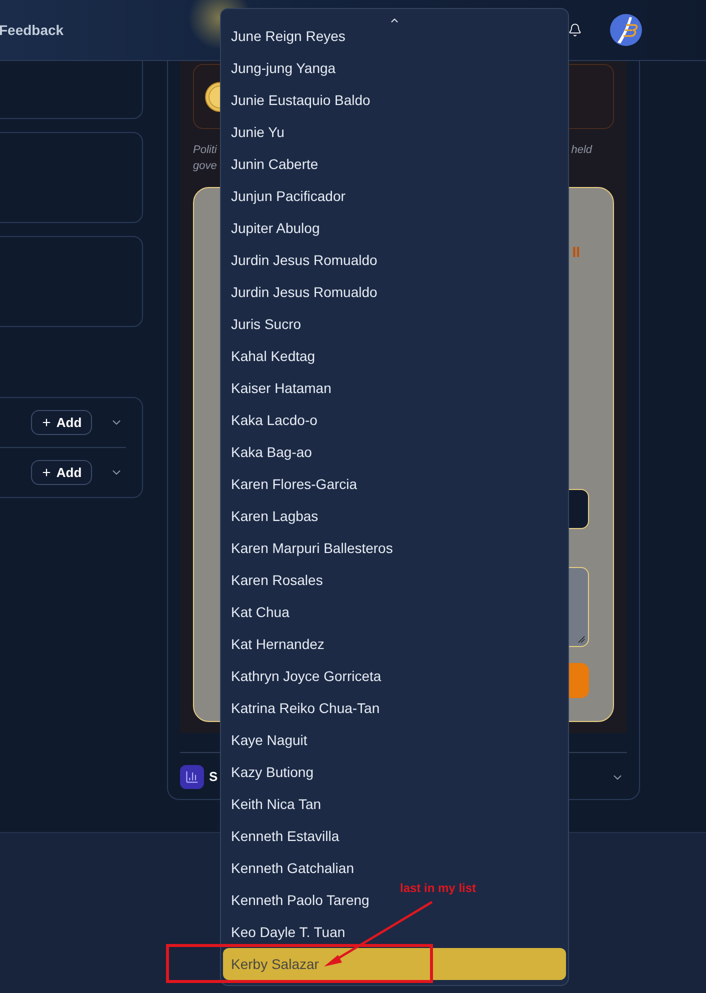  What do you see at coordinates (576, 252) in the screenshot?
I see `form-label: ll` at bounding box center [576, 252].